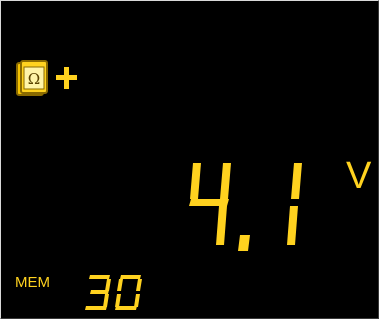 The height and width of the screenshot is (319, 379). What do you see at coordinates (245, 207) in the screenshot?
I see `reading-digits` at bounding box center [245, 207].